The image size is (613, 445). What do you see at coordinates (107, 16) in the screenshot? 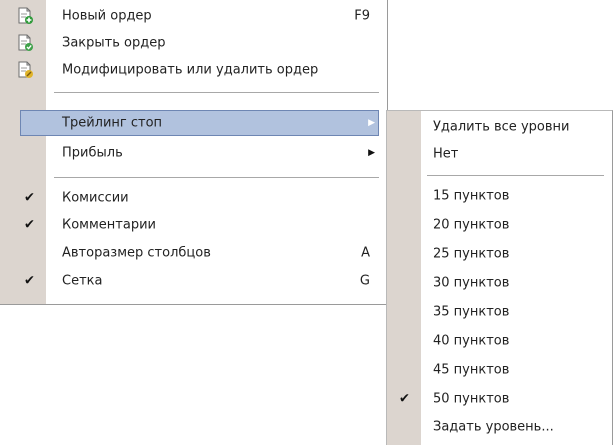
I see `menu-item-label: Новый ордер` at bounding box center [107, 16].